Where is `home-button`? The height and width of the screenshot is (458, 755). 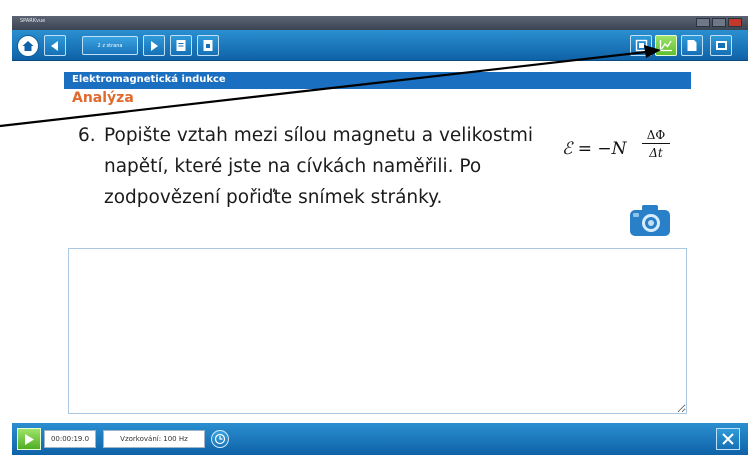
home-button is located at coordinates (28, 46).